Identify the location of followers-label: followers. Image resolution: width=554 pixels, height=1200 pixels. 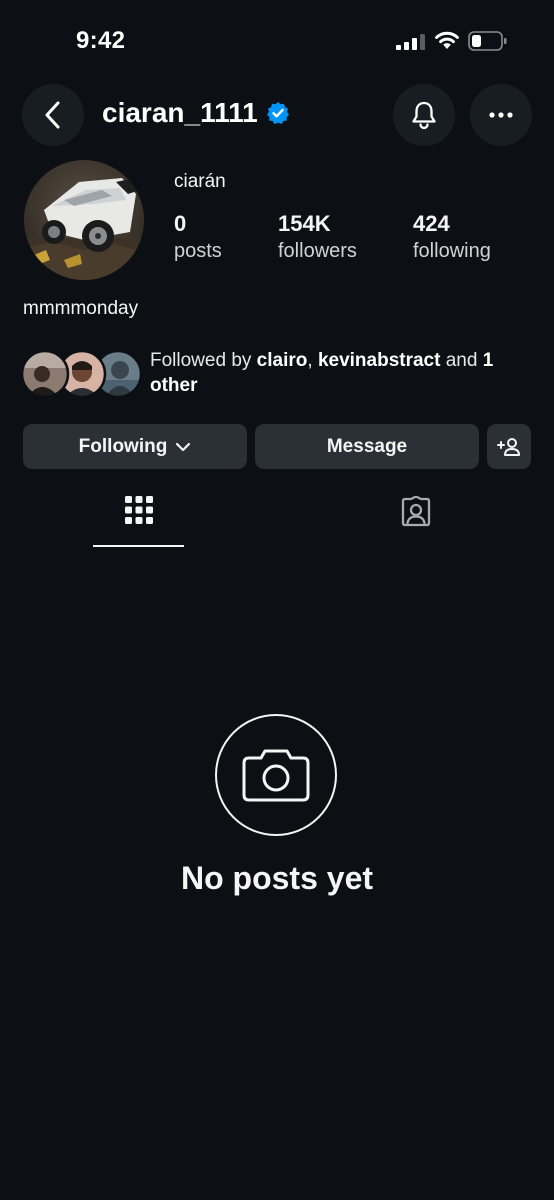
(317, 251).